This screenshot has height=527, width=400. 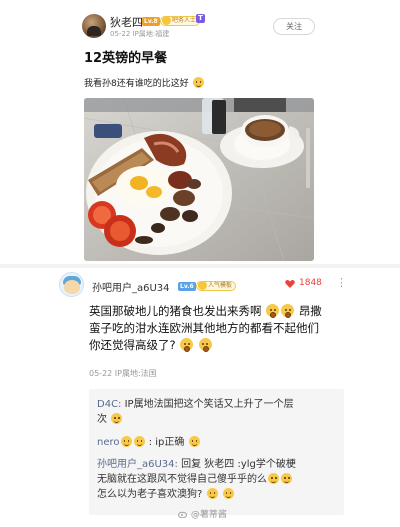 What do you see at coordinates (202, 285) in the screenshot?
I see `diamond-icon` at bounding box center [202, 285].